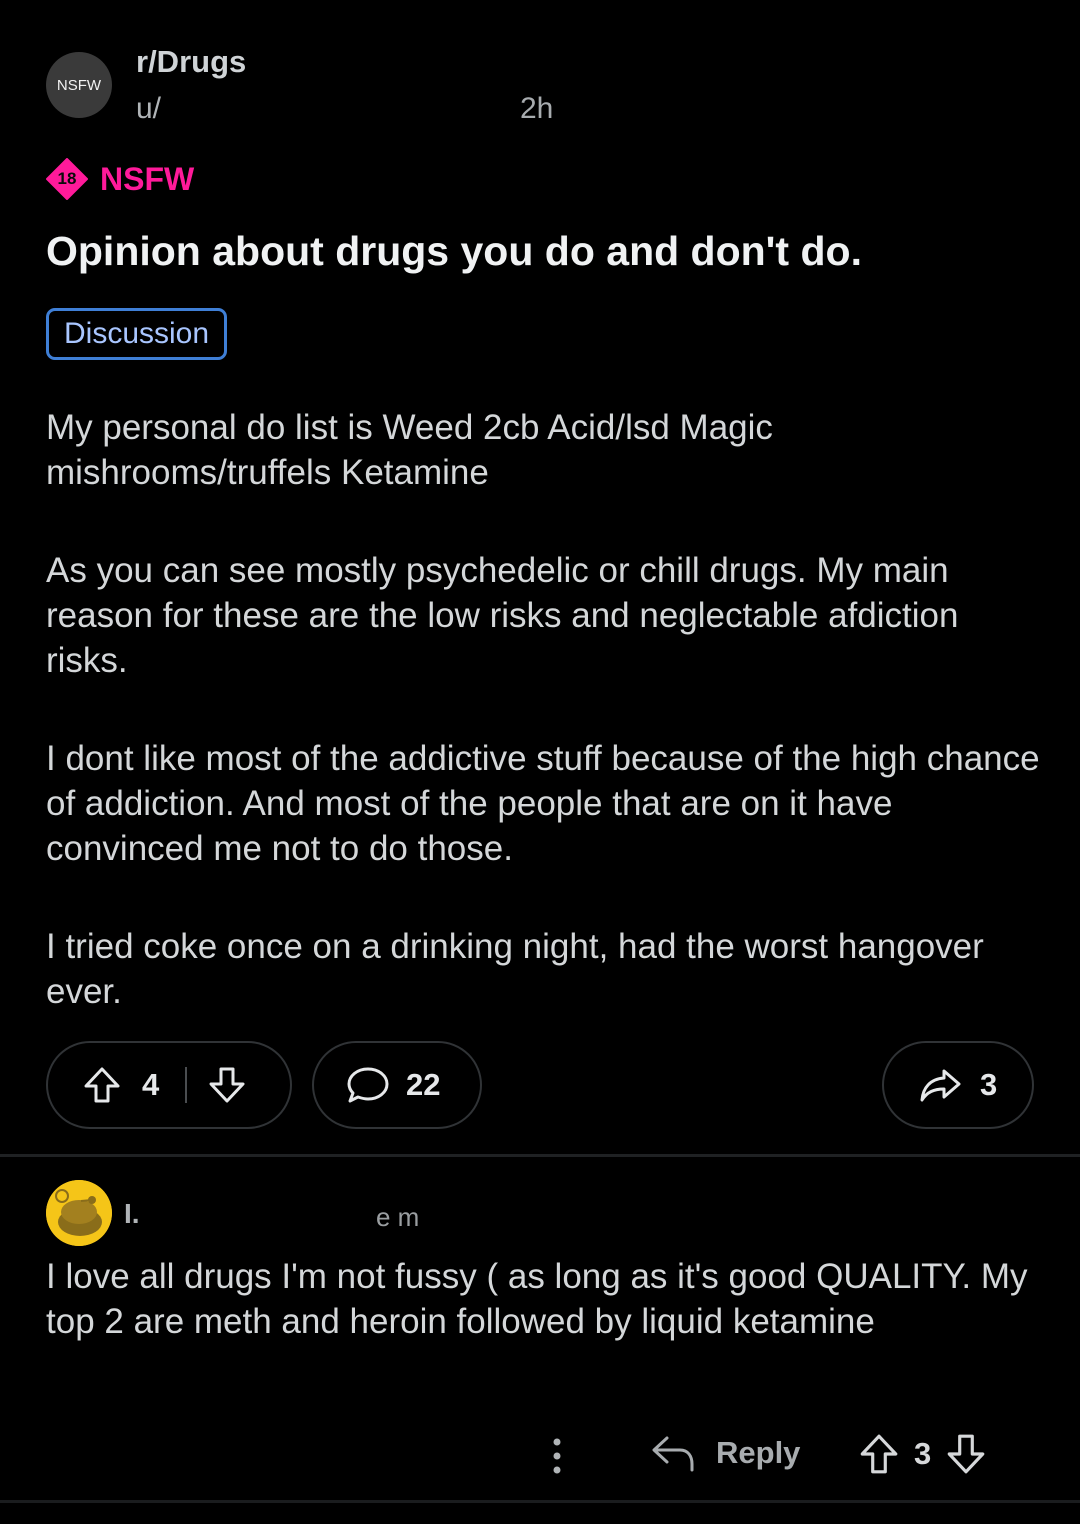 The height and width of the screenshot is (1524, 1080). Describe the element at coordinates (368, 1085) in the screenshot. I see `comment-bubble-icon` at that location.